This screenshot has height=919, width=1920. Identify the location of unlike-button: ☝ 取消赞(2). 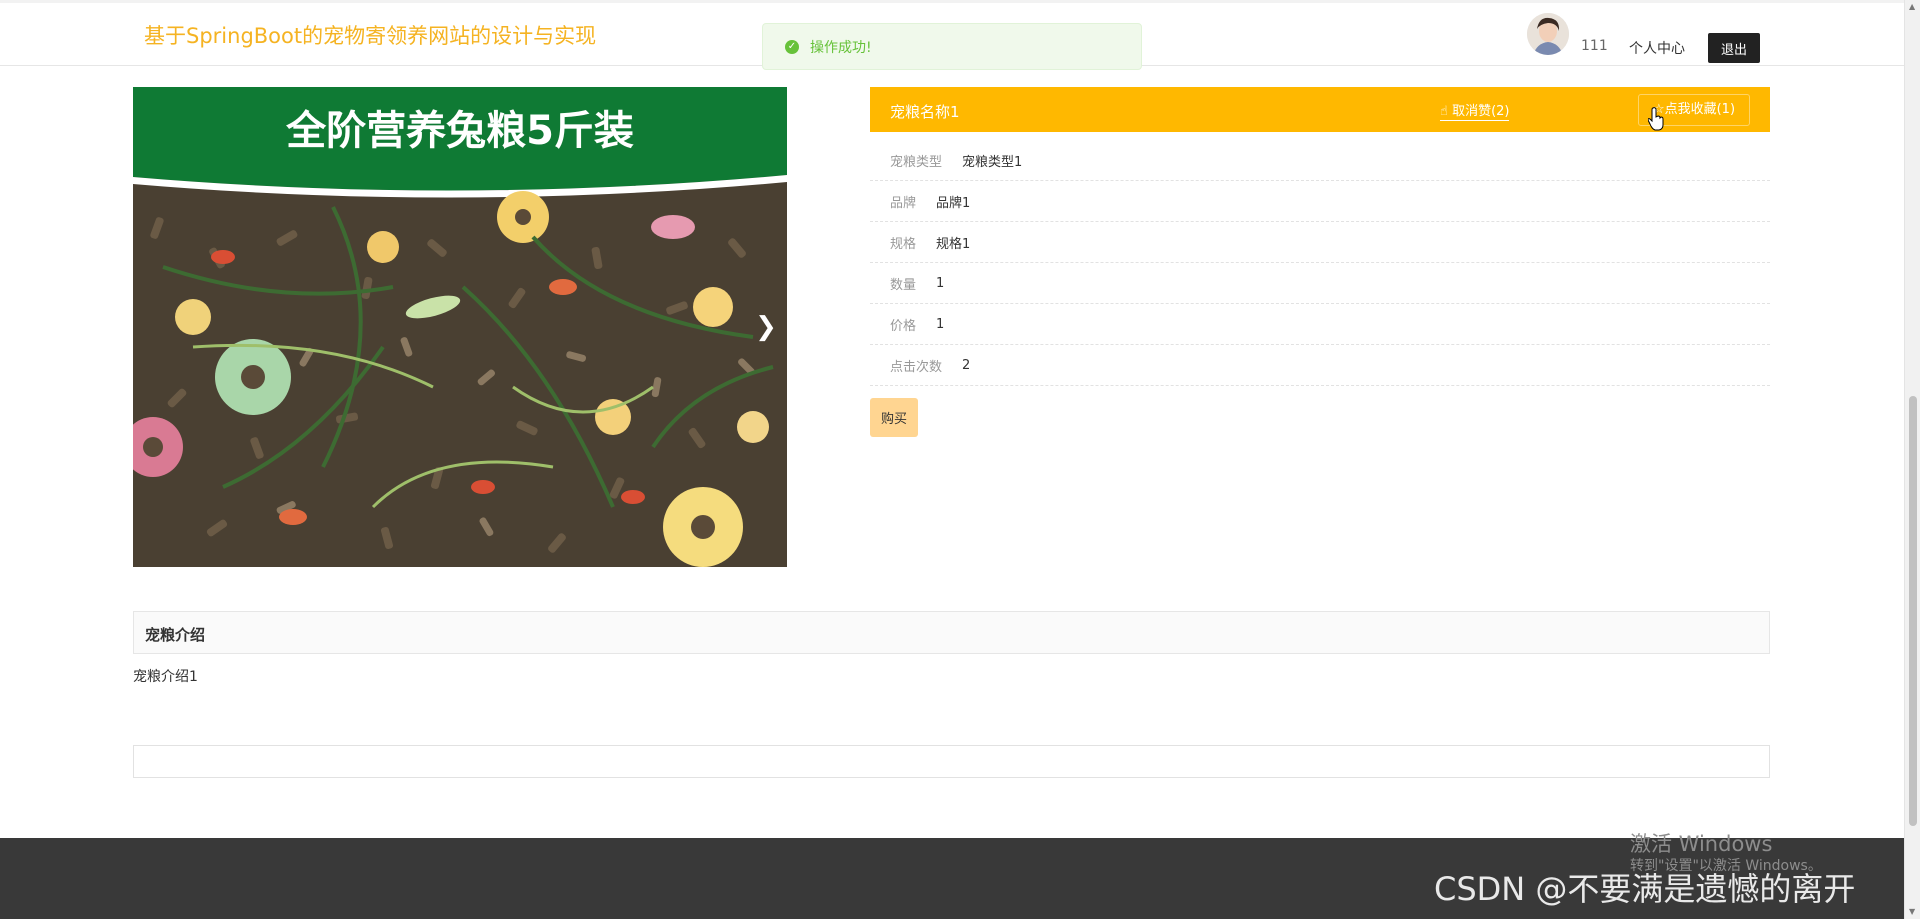
(1475, 110).